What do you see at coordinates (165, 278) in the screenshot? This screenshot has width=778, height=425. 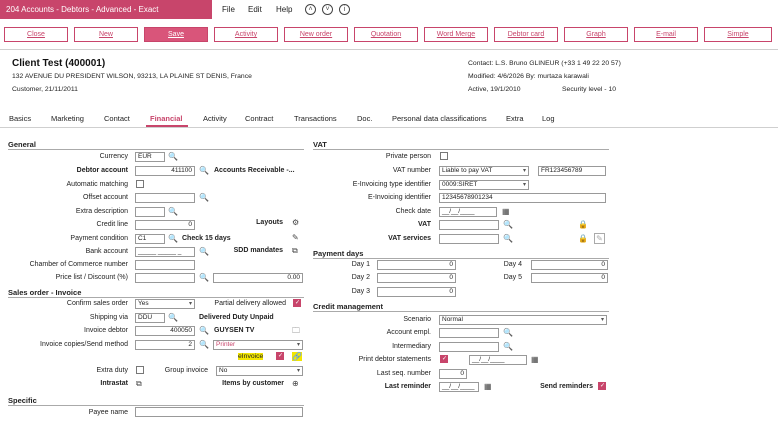 I see `price-list-input` at bounding box center [165, 278].